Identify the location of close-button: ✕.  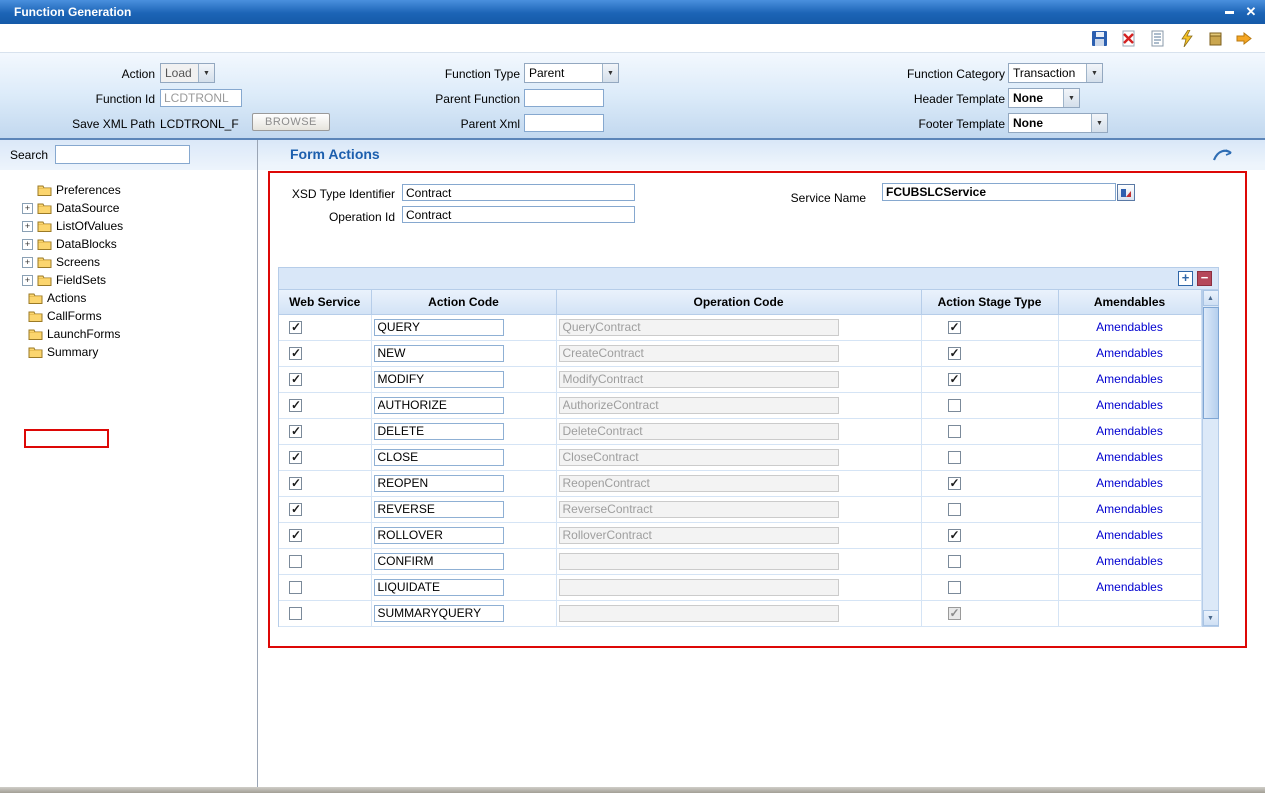
(1251, 12).